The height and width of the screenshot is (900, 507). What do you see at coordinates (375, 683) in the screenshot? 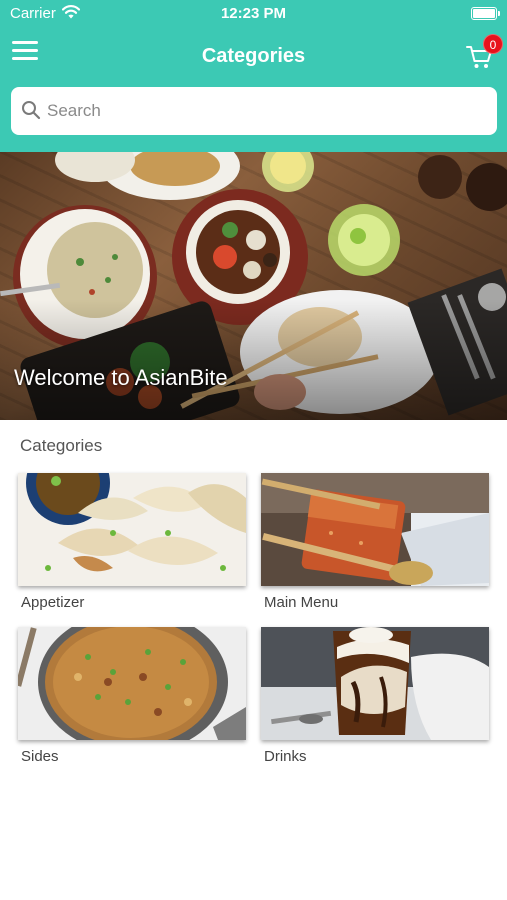
I see `category-image-drinks` at bounding box center [375, 683].